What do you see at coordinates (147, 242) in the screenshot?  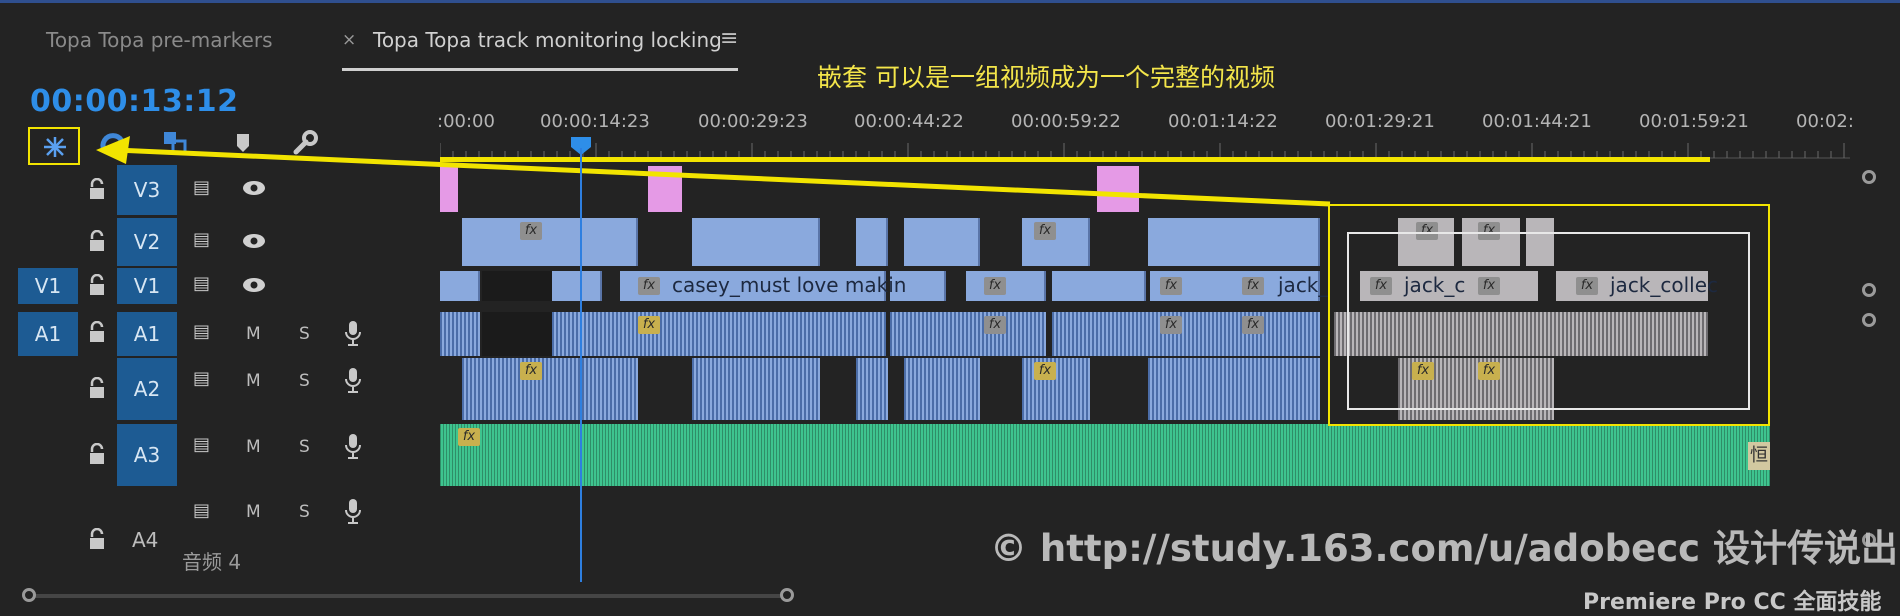 I see `track-target-v2: V2` at bounding box center [147, 242].